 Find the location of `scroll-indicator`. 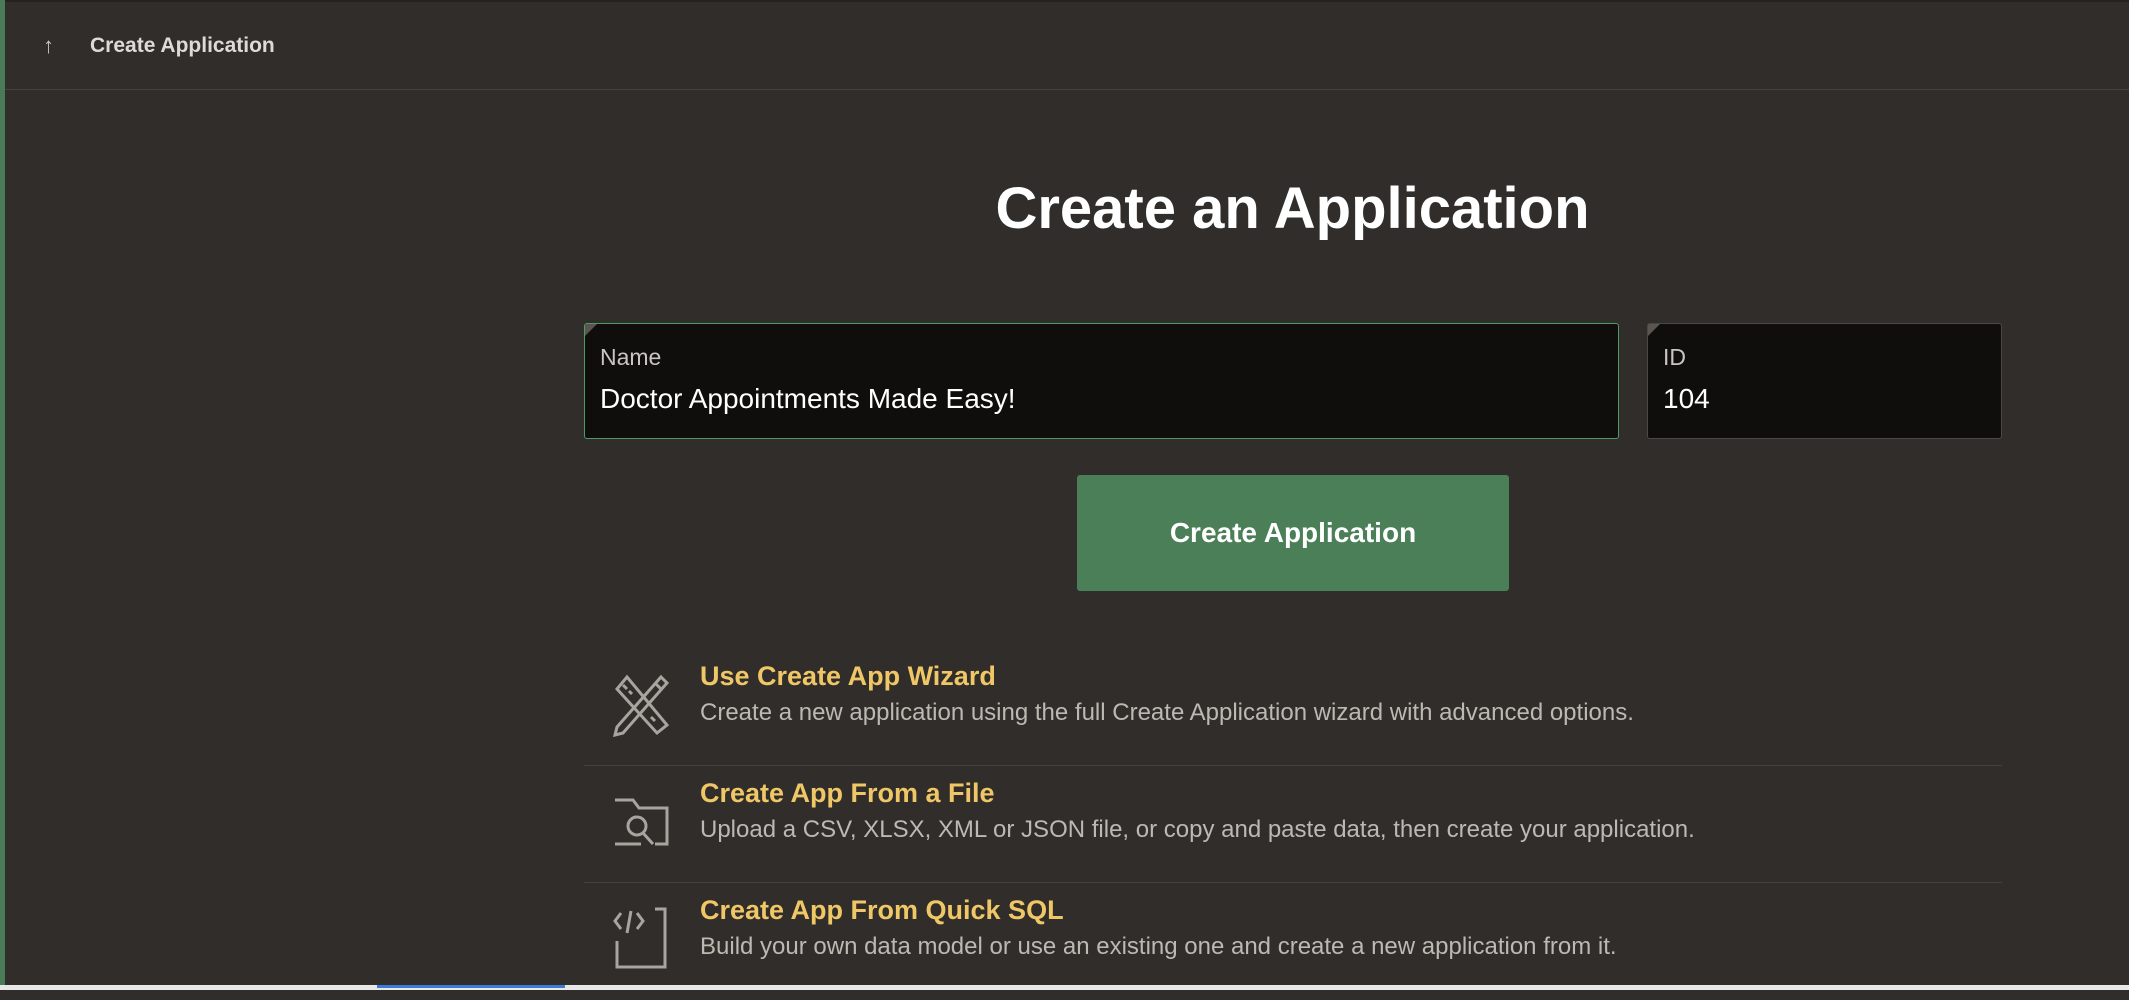

scroll-indicator is located at coordinates (471, 986).